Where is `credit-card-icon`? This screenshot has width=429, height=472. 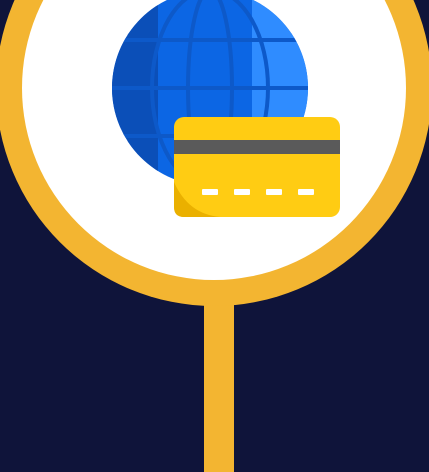
credit-card-icon is located at coordinates (257, 167).